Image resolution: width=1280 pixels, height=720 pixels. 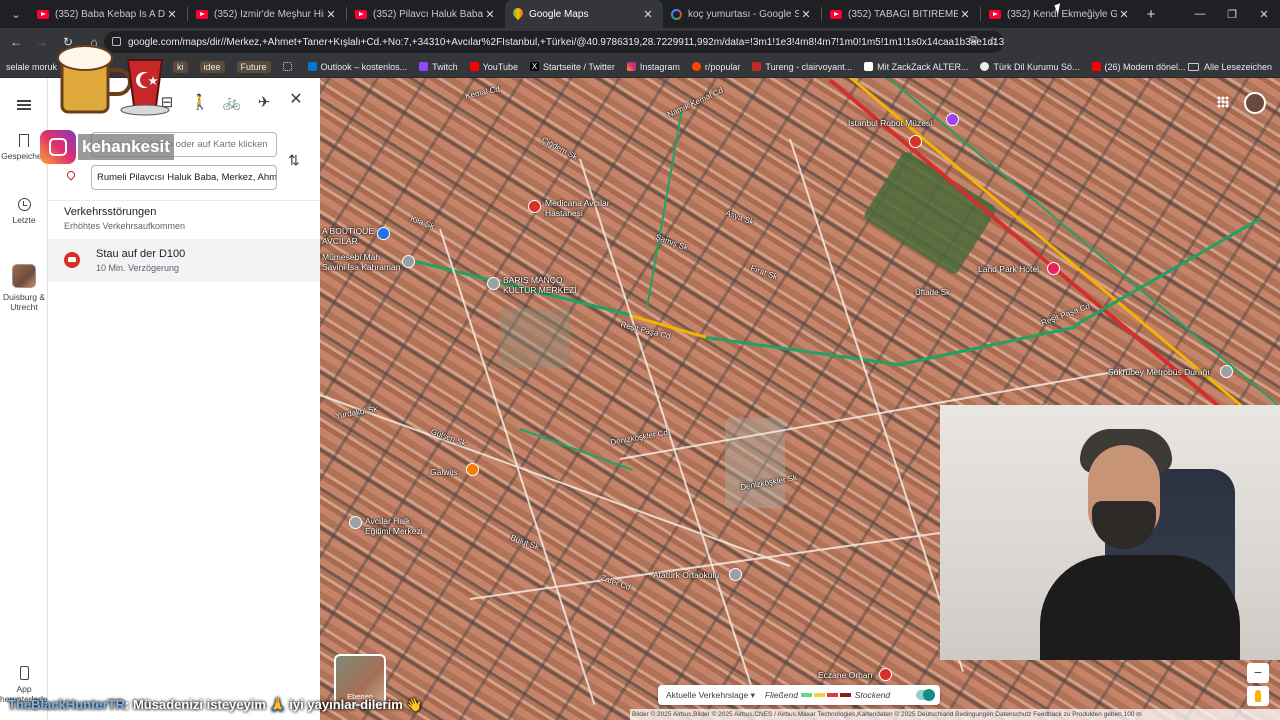 I want to click on bookmark-item: Twitch, so click(x=438, y=67).